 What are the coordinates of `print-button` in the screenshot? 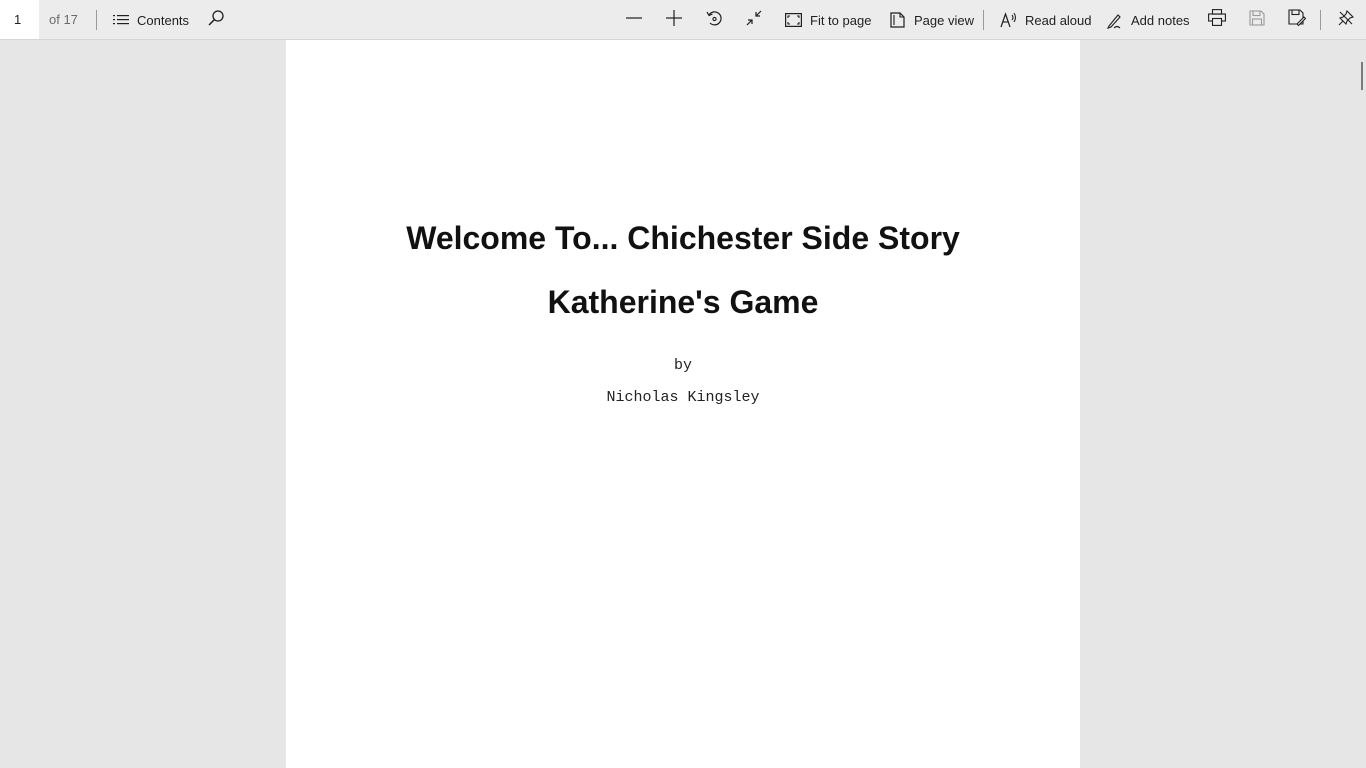 It's located at (1217, 20).